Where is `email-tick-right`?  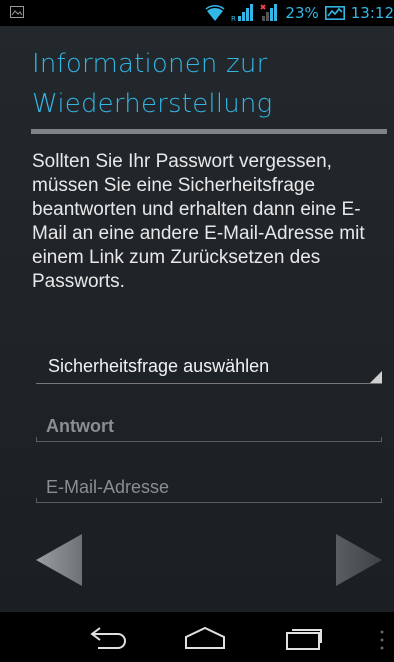
email-tick-right is located at coordinates (381, 500).